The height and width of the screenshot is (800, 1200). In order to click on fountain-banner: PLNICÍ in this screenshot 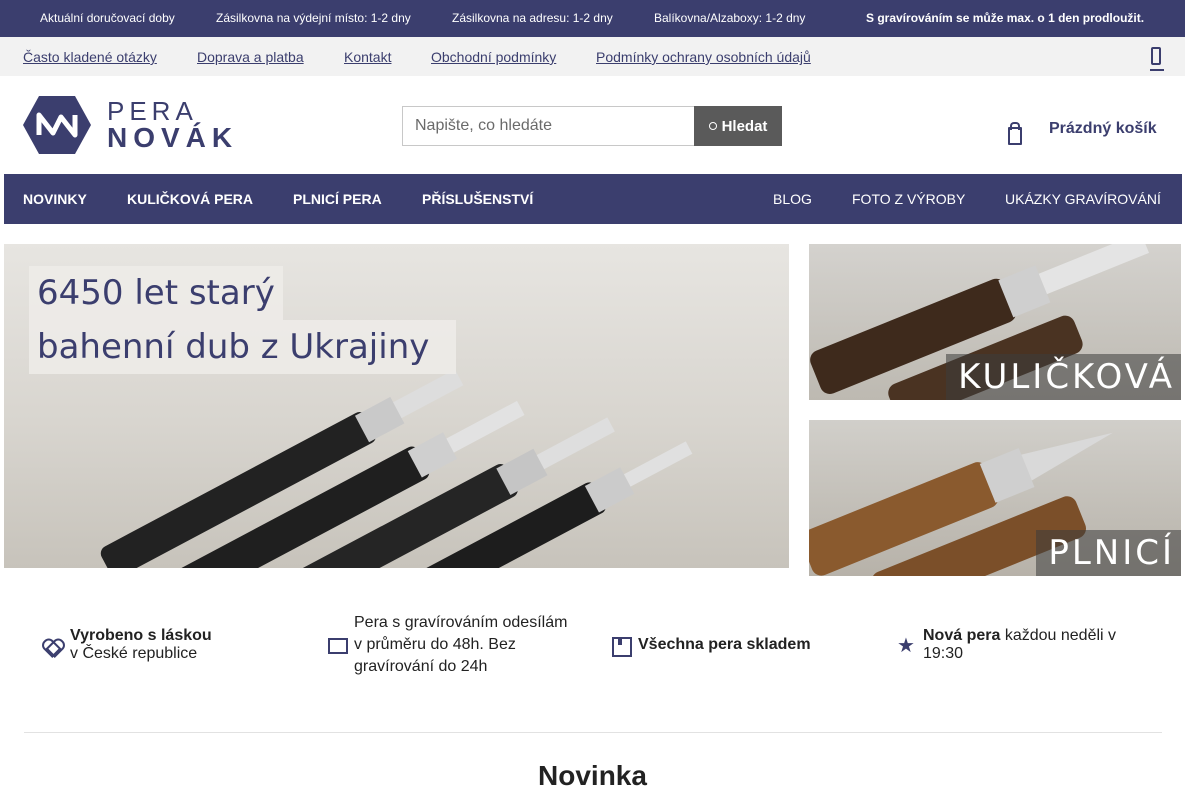, I will do `click(995, 498)`.